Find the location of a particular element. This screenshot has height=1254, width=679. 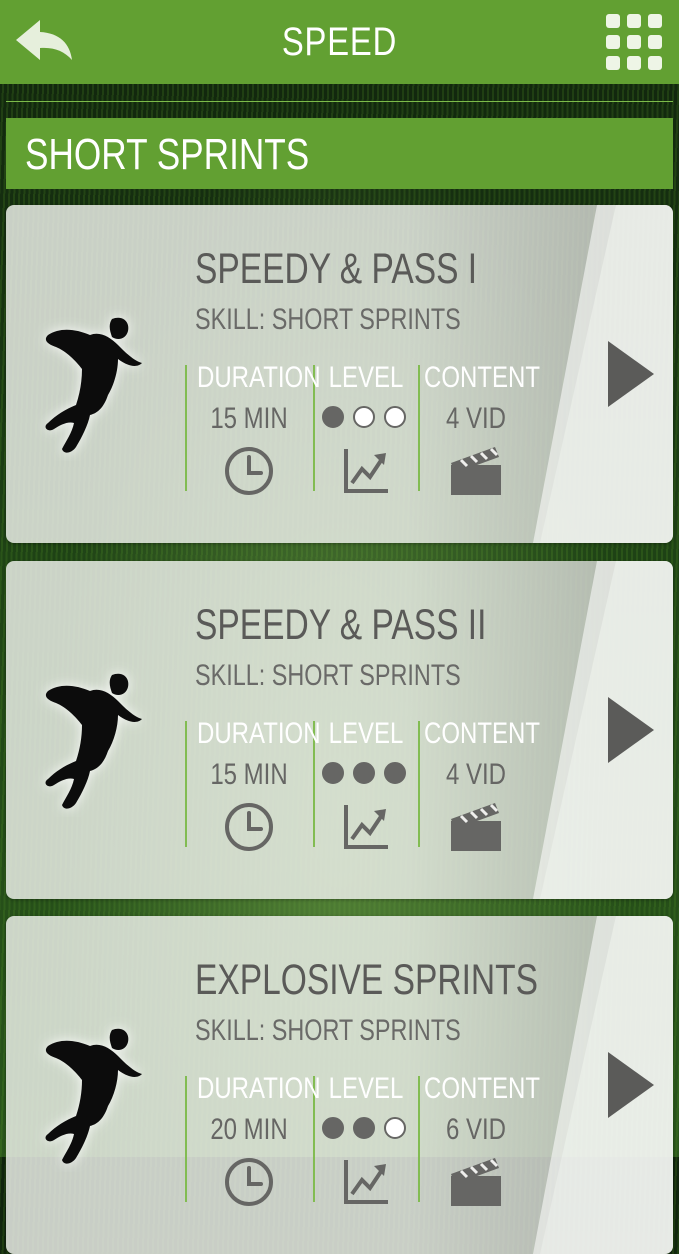

header-divider is located at coordinates (339, 101).